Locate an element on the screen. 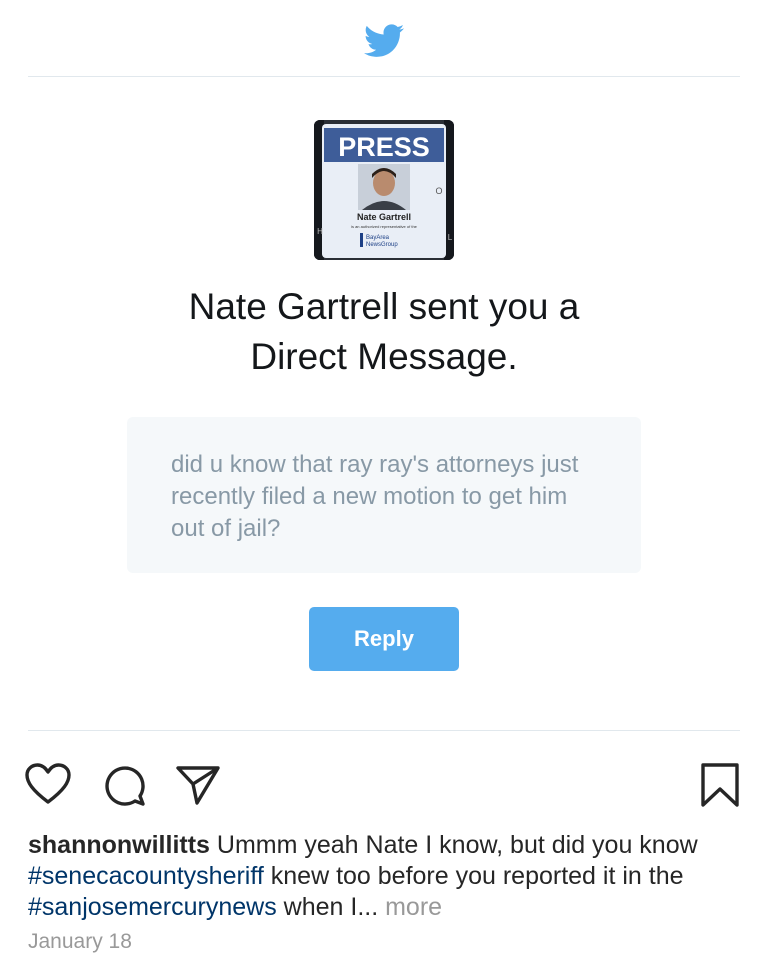 This screenshot has height=960, width=768. bookmark-icon is located at coordinates (720, 787).